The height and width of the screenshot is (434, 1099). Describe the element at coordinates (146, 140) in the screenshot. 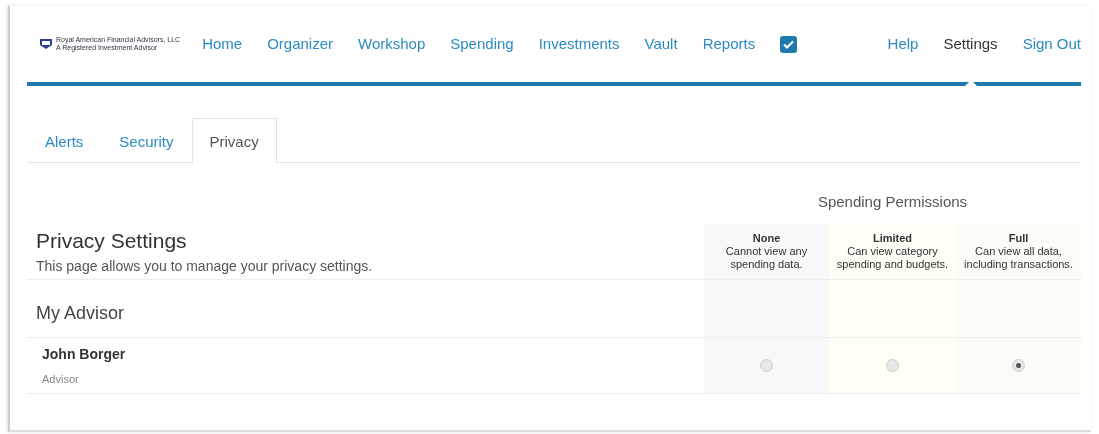

I see `tab: Security` at that location.